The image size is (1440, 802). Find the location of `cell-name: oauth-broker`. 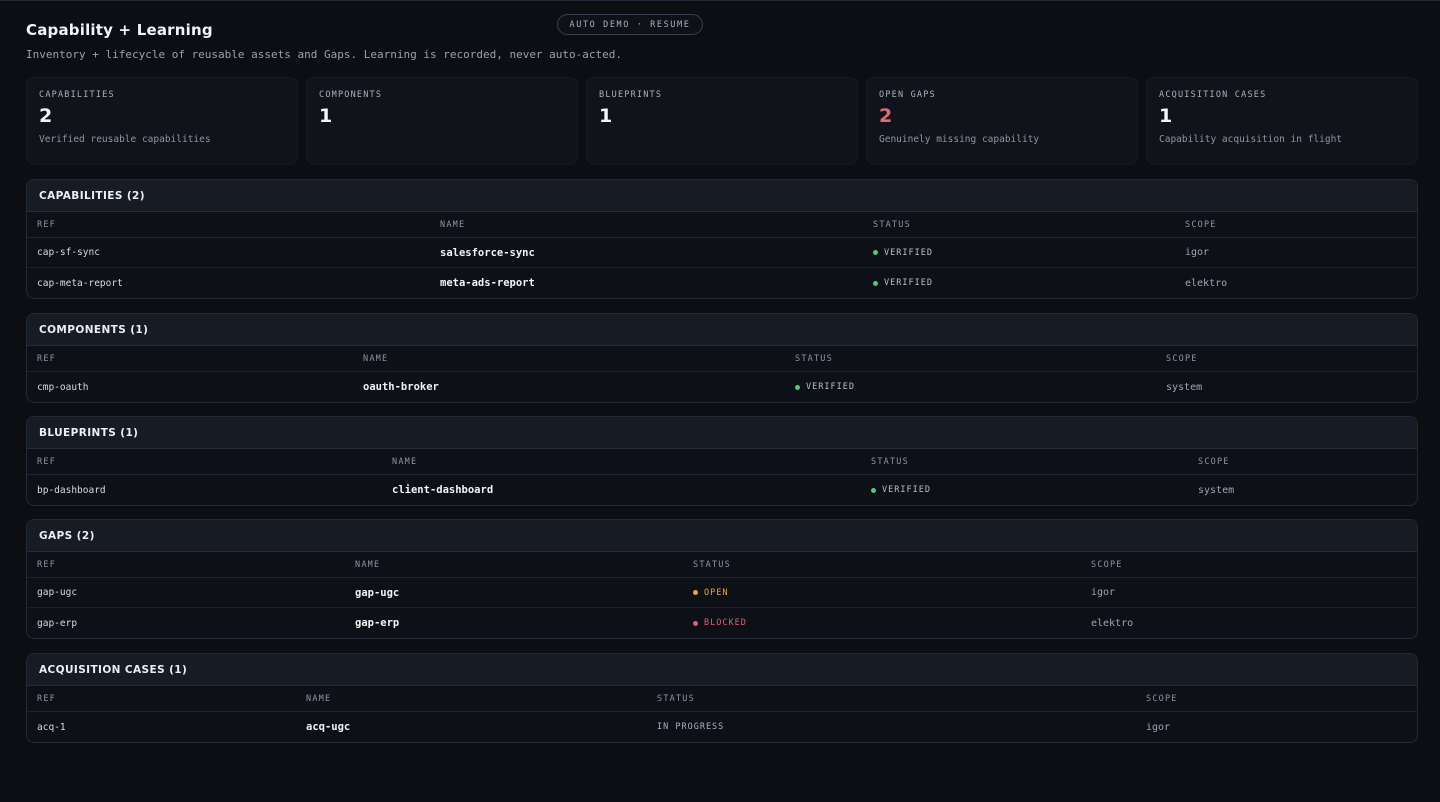

cell-name: oauth-broker is located at coordinates (401, 387).